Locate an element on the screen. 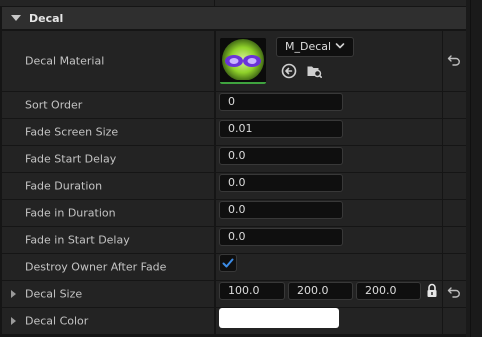 The width and height of the screenshot is (482, 337). decal-size-y-input: 200.0 is located at coordinates (320, 291).